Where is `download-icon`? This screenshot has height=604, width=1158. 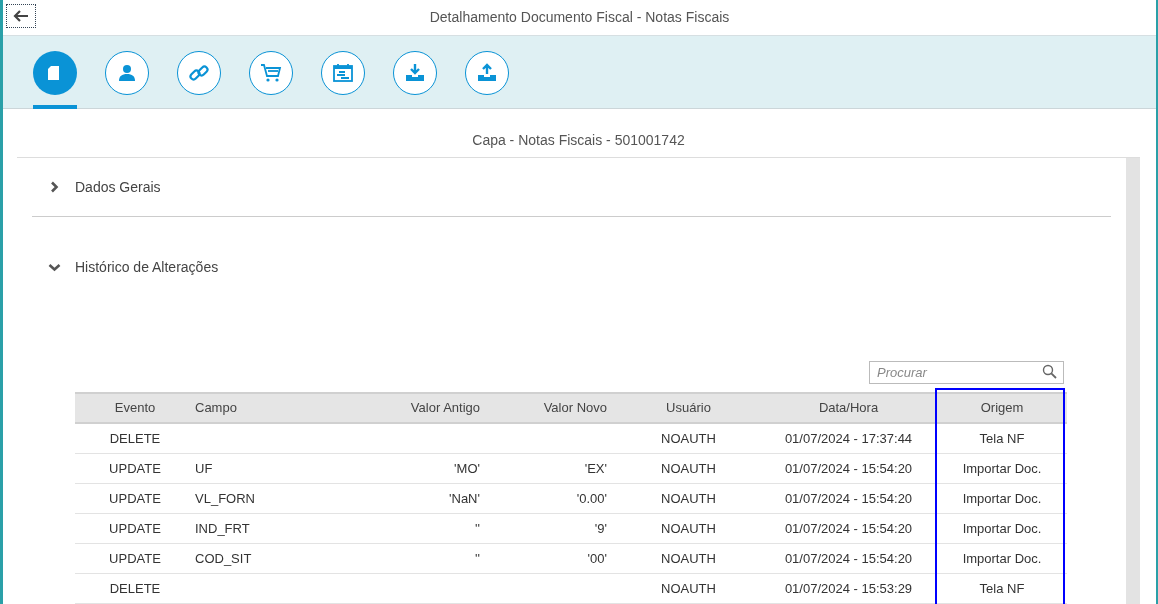
download-icon is located at coordinates (415, 73).